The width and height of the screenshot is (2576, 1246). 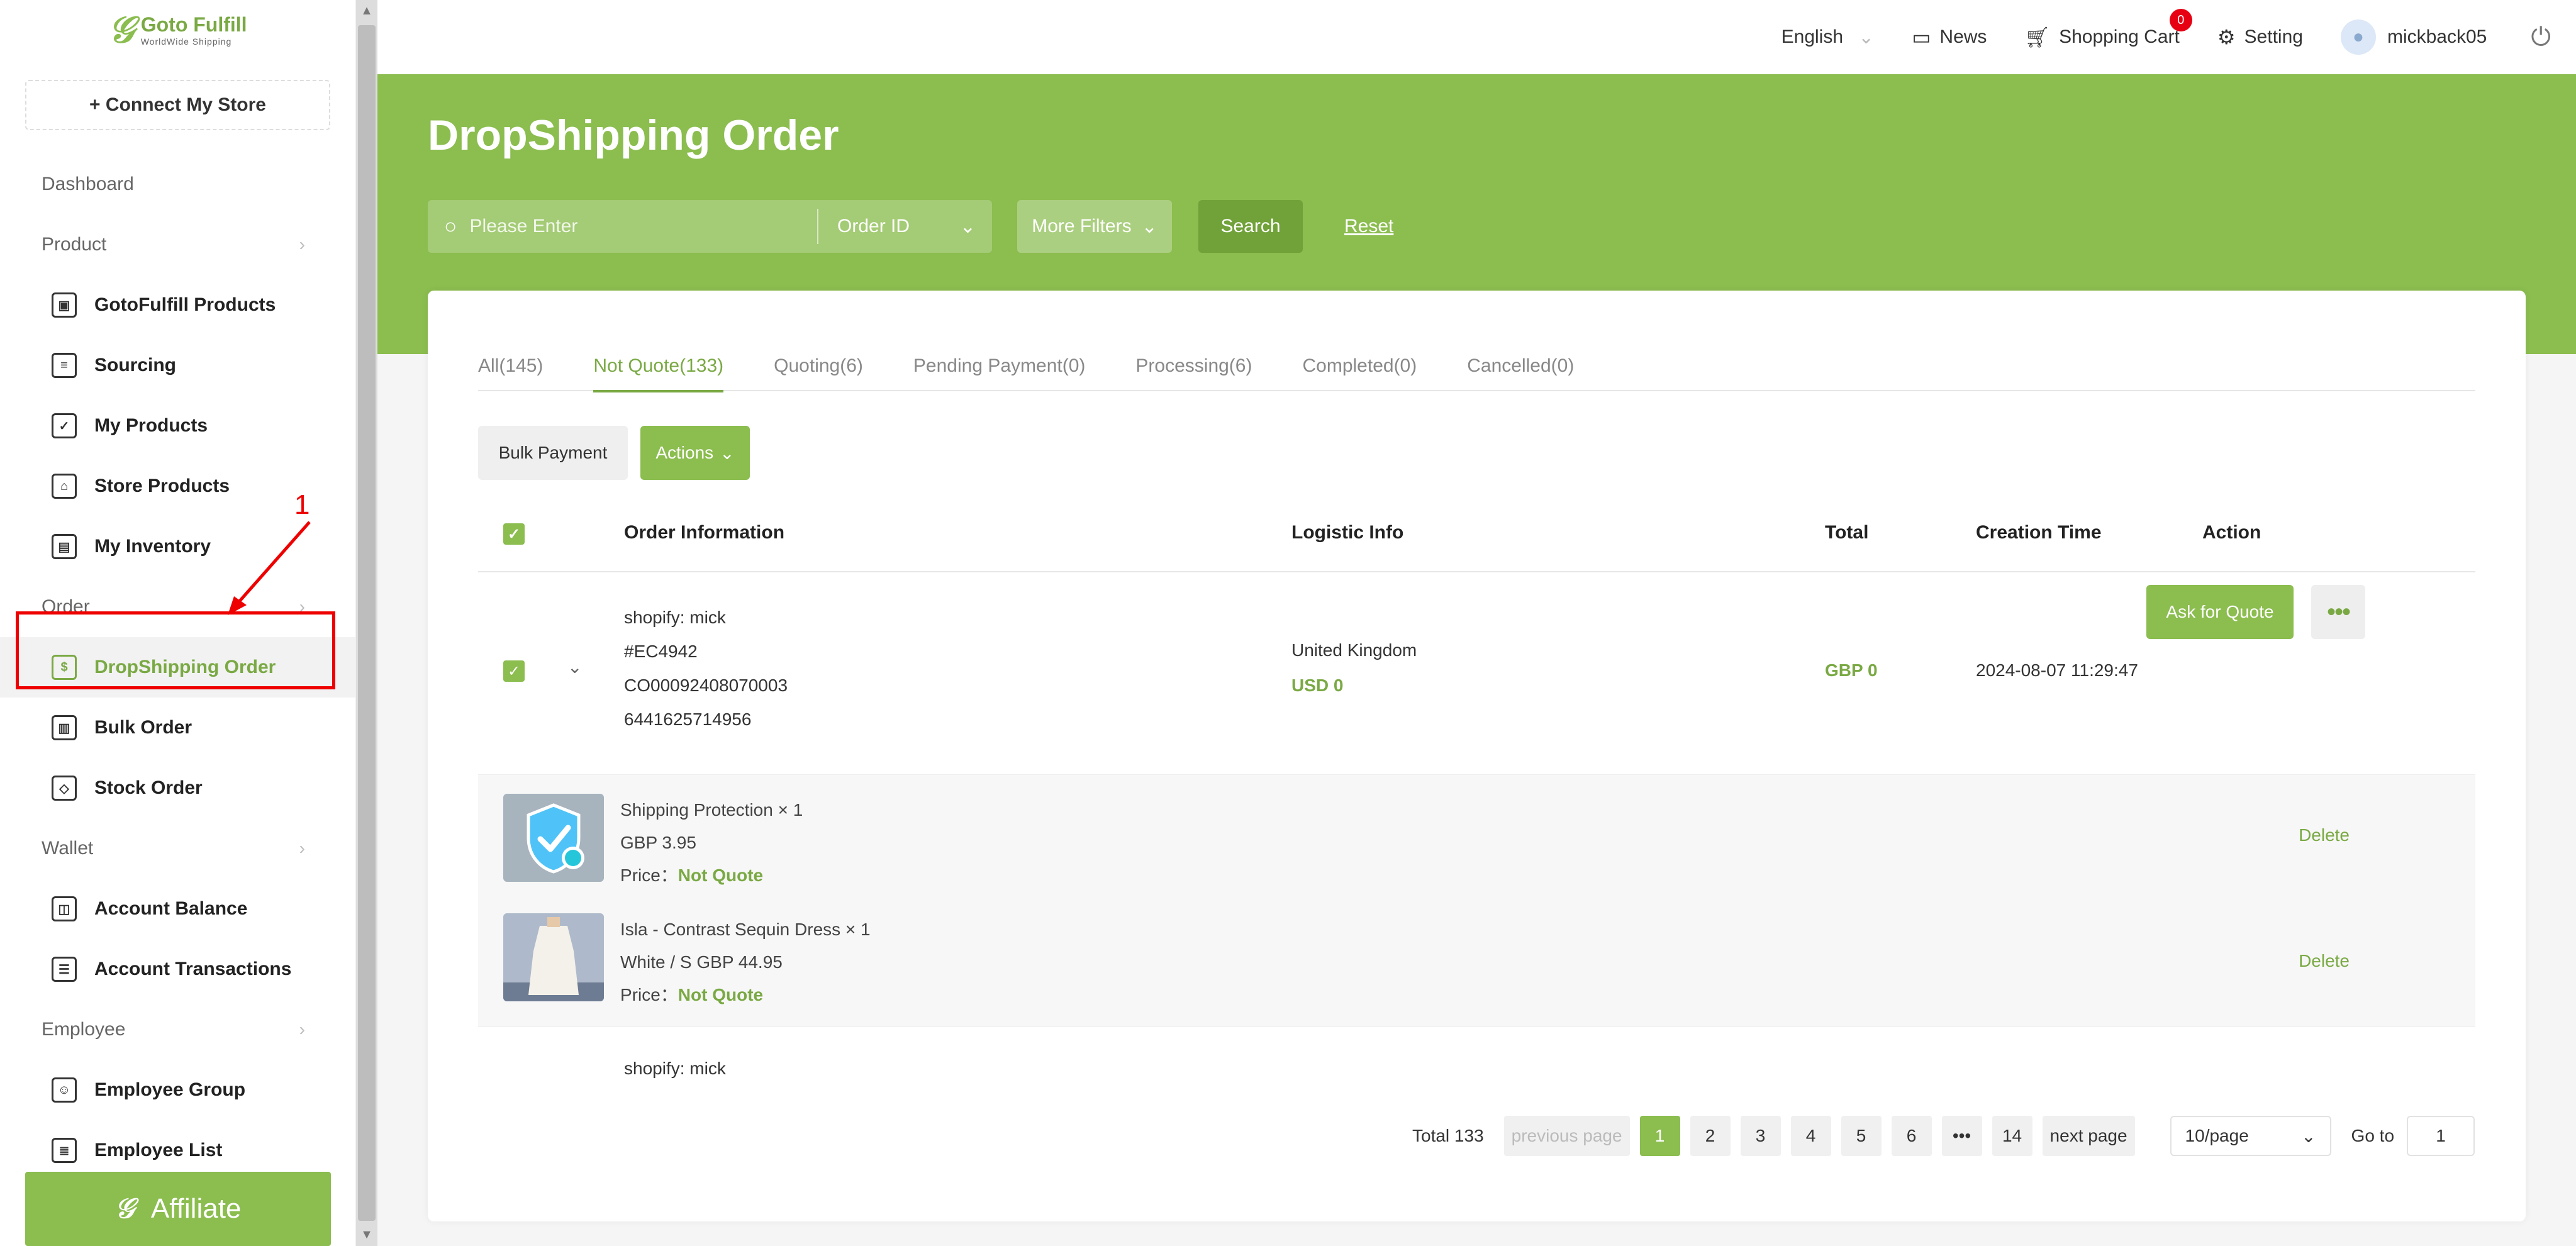 I want to click on order-shop-id: 6441625714956, so click(x=688, y=719).